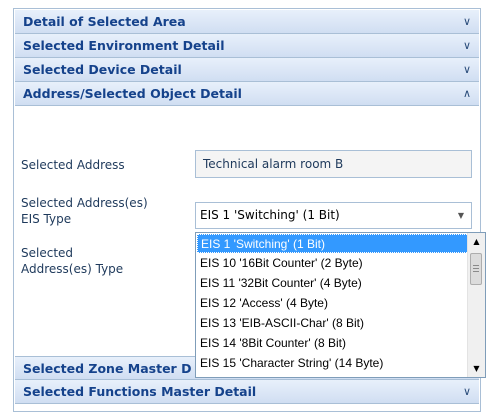 The width and height of the screenshot is (488, 418). Describe the element at coordinates (333, 363) in the screenshot. I see `dropdown-option: EIS 15 'Character String' (14 Byte)` at that location.